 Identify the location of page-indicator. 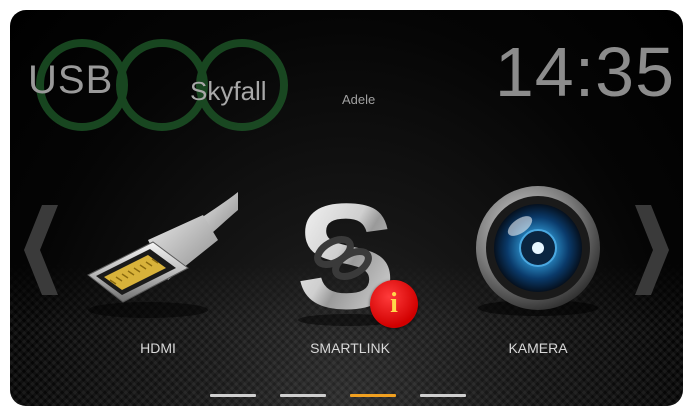
(346, 397).